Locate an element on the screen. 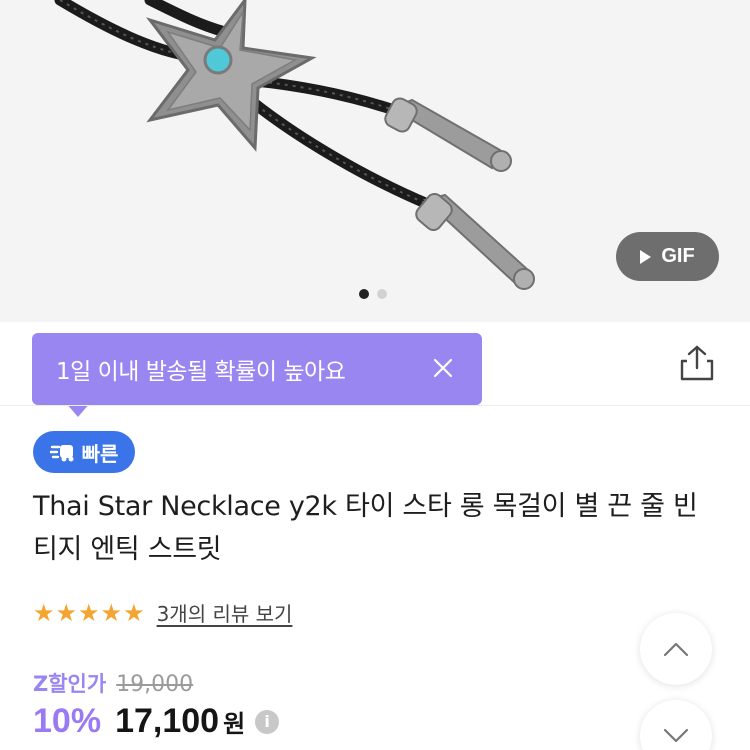 The image size is (750, 750). view-reviews-link: 3개의 리뷰 보기 is located at coordinates (225, 612).